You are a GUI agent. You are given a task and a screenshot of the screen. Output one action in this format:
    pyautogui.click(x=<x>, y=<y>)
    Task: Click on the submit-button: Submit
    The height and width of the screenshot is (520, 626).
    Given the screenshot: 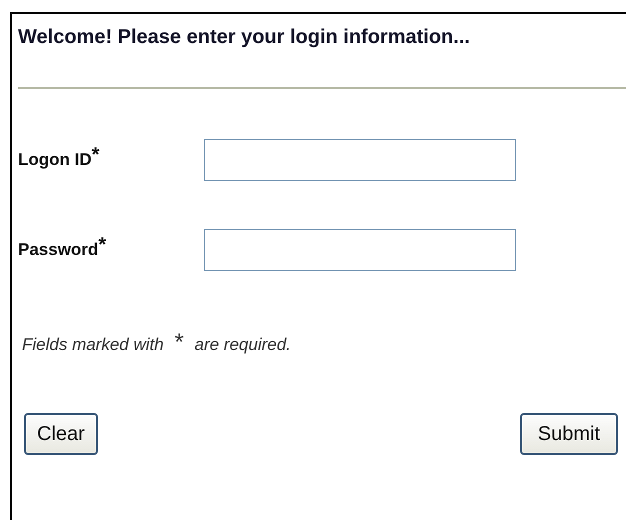 What is the action you would take?
    pyautogui.click(x=569, y=434)
    